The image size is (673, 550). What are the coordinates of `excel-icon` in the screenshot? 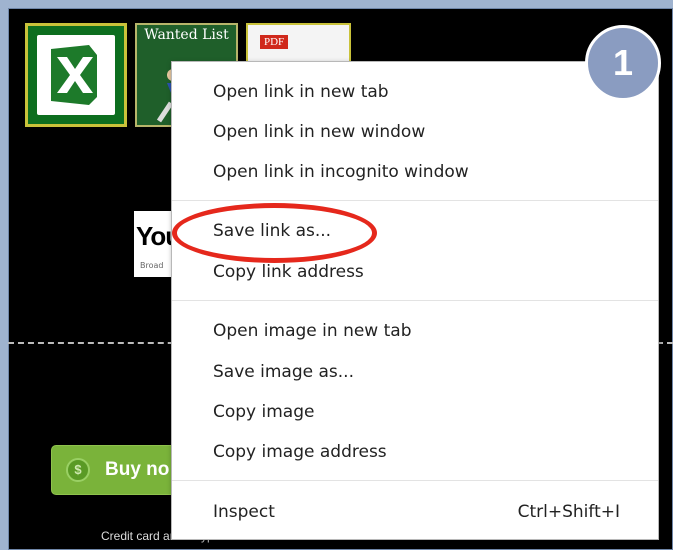 It's located at (76, 75).